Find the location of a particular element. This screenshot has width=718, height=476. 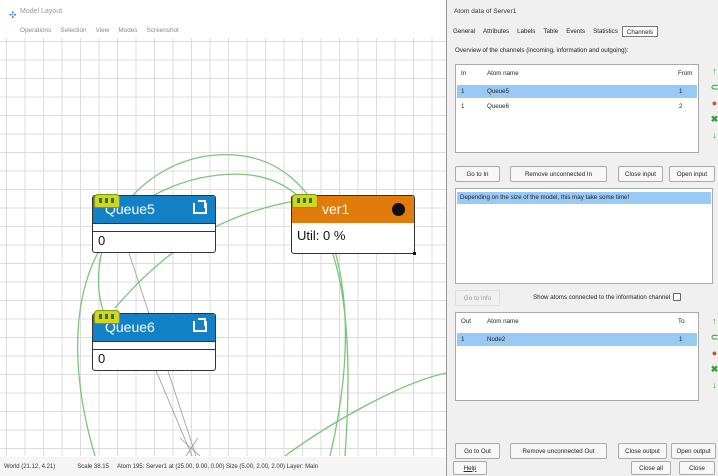

close-all-button: Close all is located at coordinates (651, 468).